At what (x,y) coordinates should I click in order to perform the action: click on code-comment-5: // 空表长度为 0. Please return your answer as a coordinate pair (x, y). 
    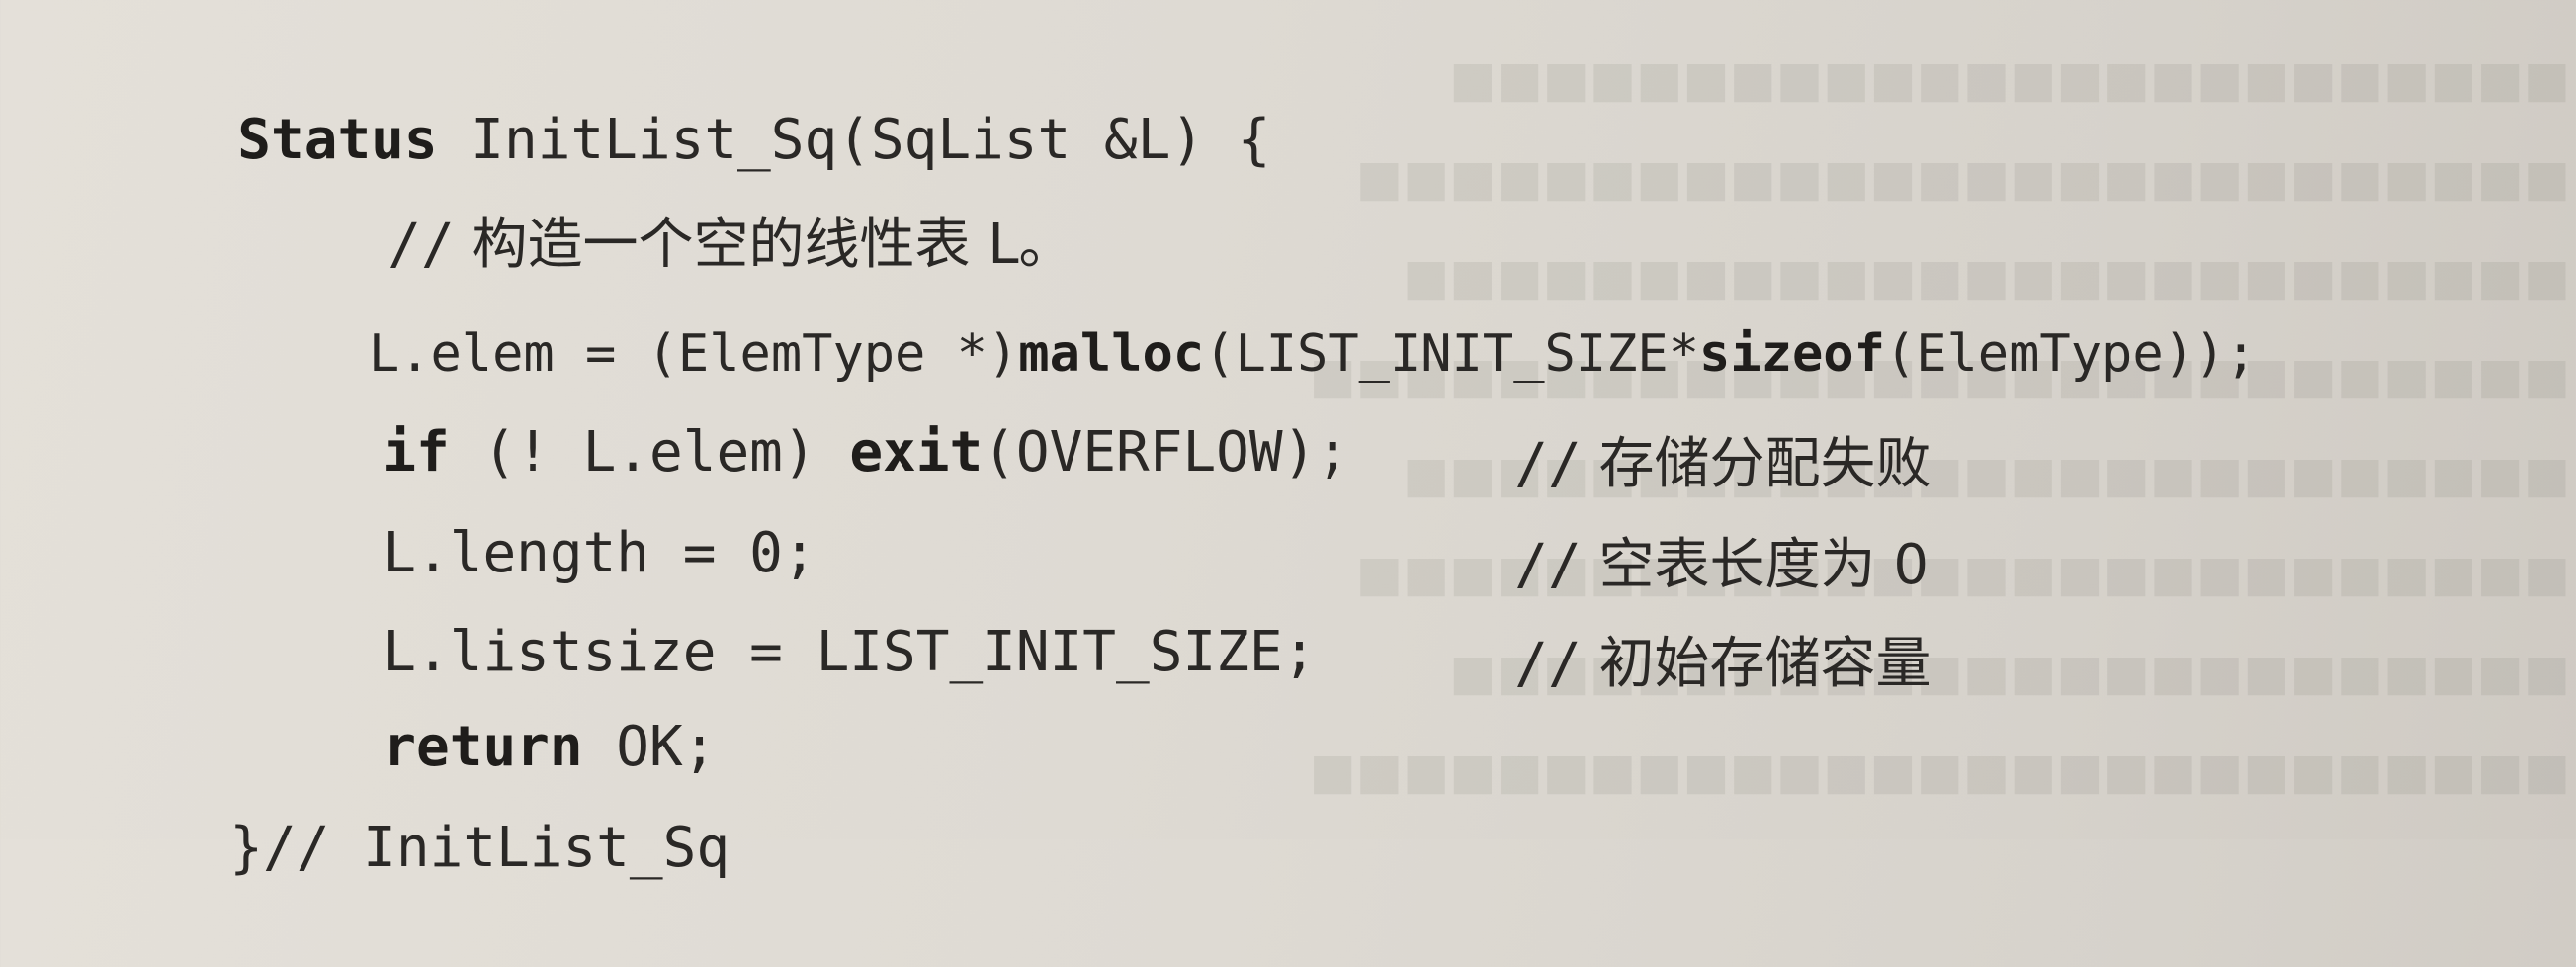
    Looking at the image, I should click on (1622, 522).